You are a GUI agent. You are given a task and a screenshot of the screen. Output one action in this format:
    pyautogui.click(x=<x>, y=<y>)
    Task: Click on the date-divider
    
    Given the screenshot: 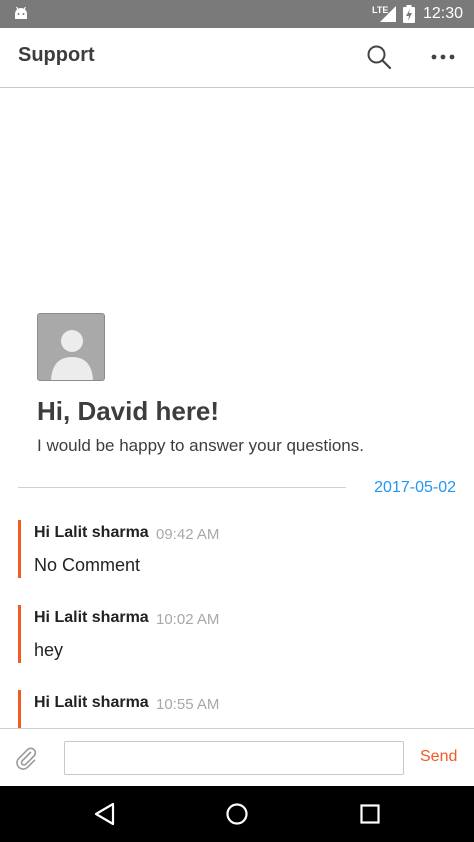 What is the action you would take?
    pyautogui.click(x=182, y=487)
    